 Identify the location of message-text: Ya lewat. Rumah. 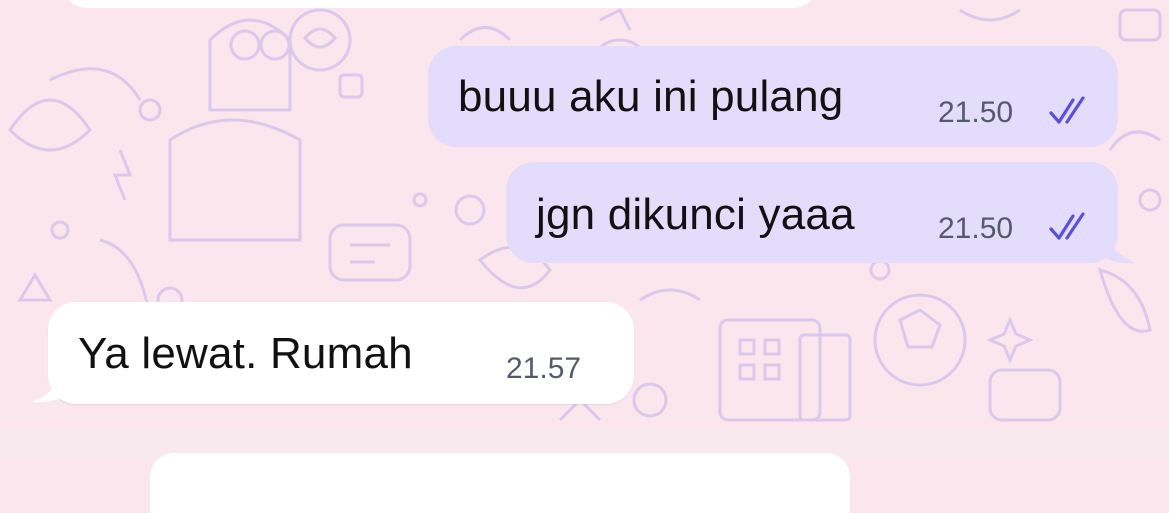
(245, 353).